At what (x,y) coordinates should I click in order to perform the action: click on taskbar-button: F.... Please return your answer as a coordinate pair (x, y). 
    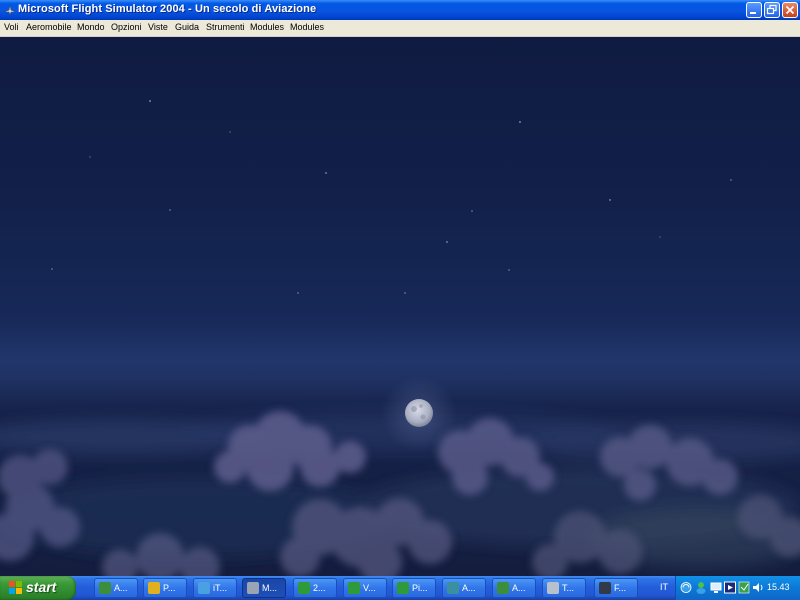
    Looking at the image, I should click on (616, 588).